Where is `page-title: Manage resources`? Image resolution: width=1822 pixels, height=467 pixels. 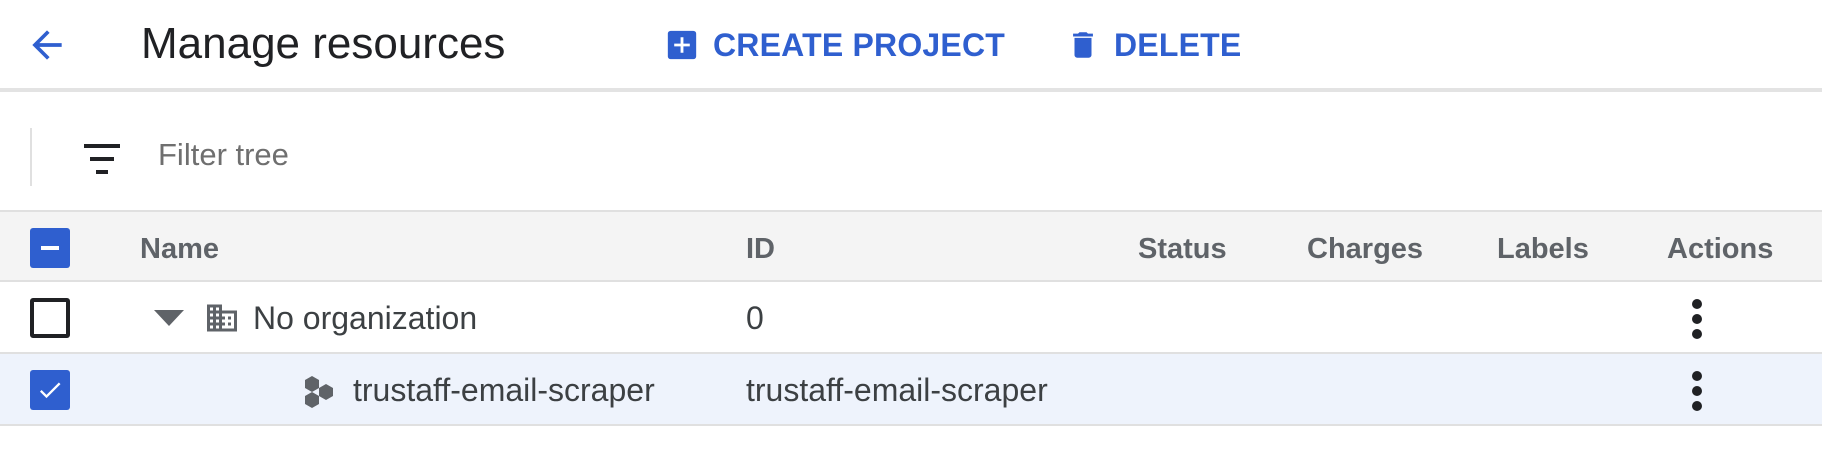 page-title: Manage resources is located at coordinates (323, 43).